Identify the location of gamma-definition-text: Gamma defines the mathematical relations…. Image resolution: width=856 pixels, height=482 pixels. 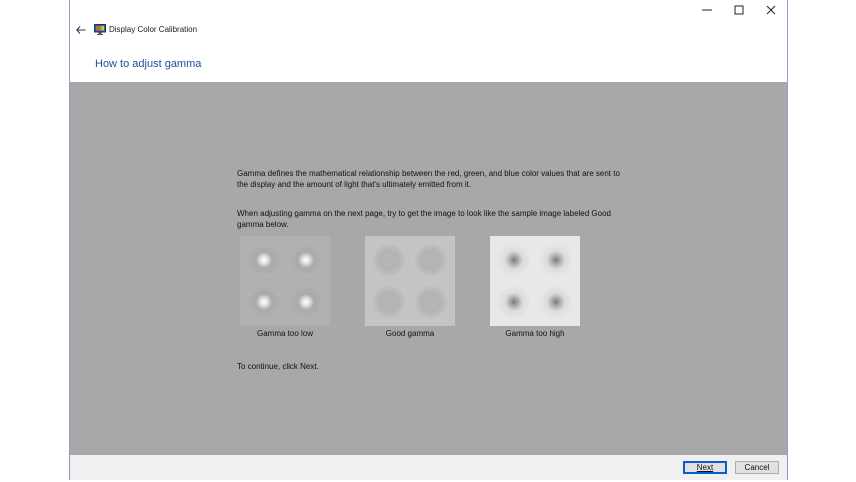
(428, 179).